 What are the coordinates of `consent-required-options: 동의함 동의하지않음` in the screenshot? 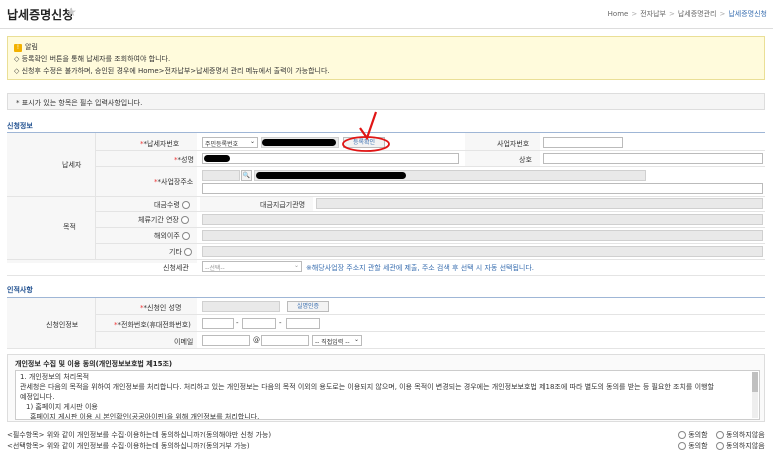 It's located at (721, 435).